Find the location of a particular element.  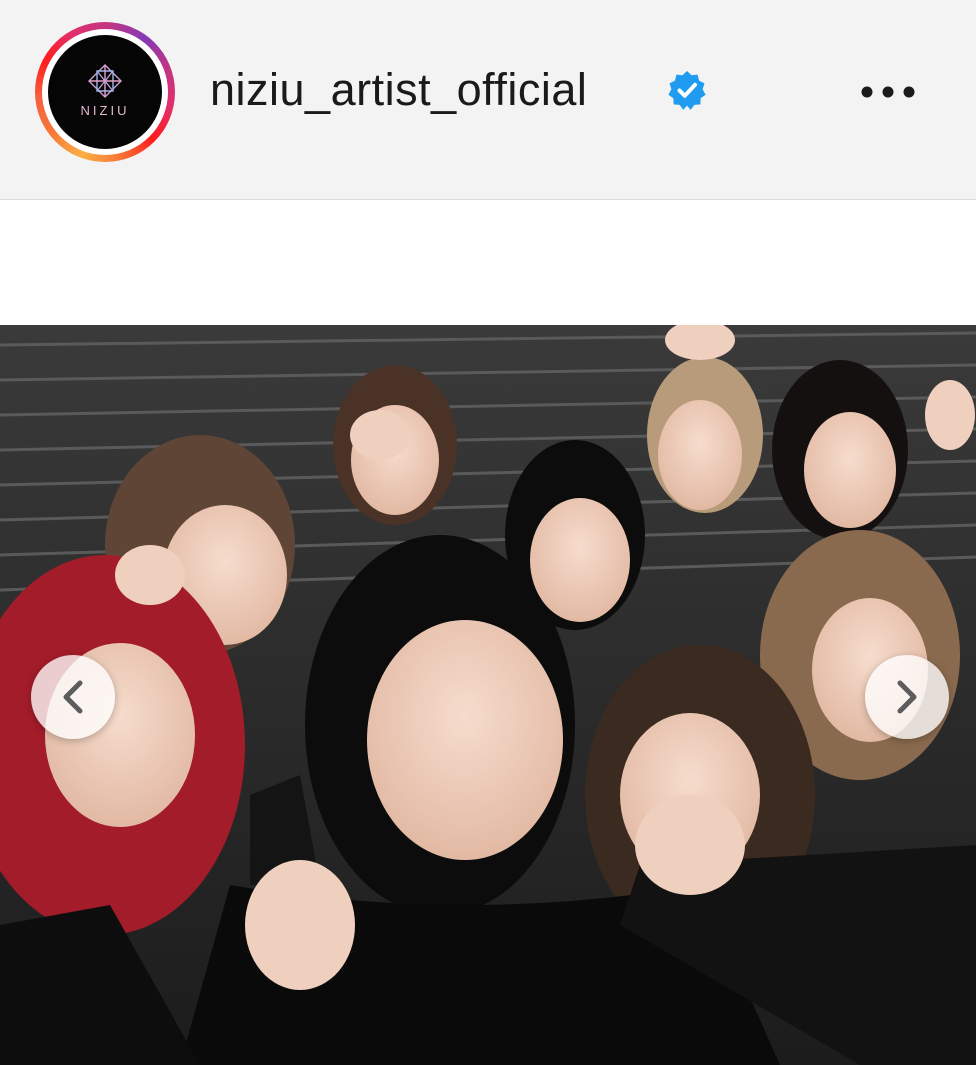

carousel-prev-button is located at coordinates (73, 697).